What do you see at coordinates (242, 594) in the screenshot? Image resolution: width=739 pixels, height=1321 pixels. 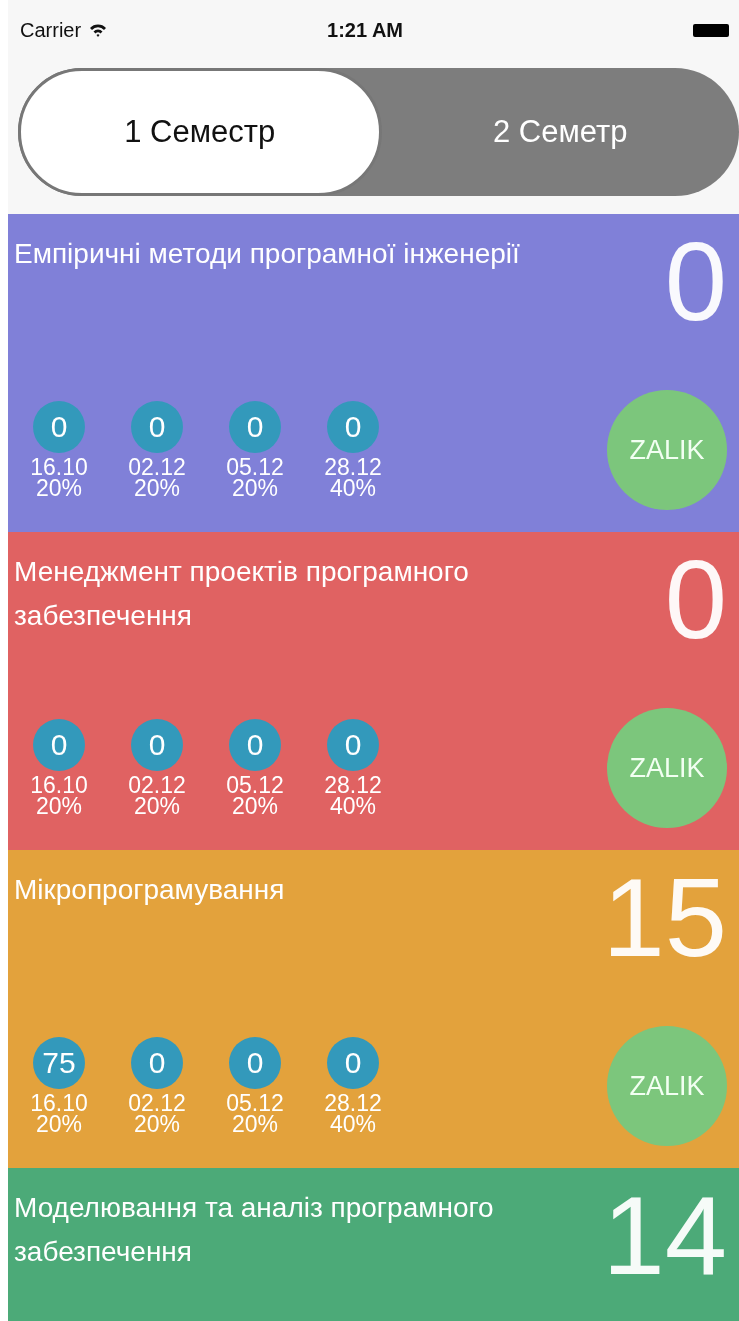 I see `subject-title: Менеджмент проектів програмного забезпечення` at bounding box center [242, 594].